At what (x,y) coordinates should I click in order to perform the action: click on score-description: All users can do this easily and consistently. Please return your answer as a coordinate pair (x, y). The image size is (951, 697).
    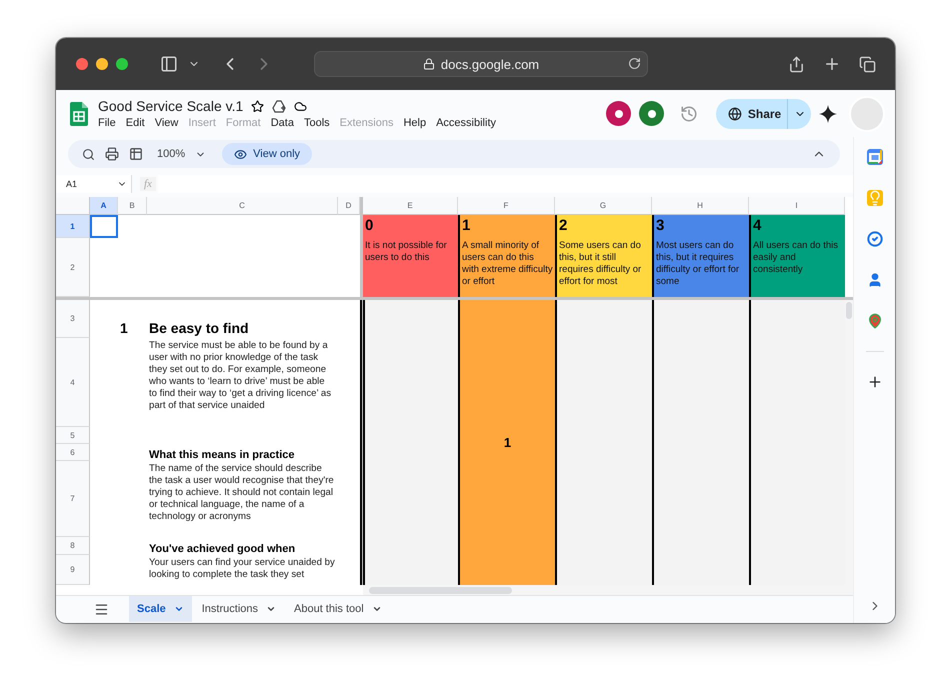
    Looking at the image, I should click on (796, 258).